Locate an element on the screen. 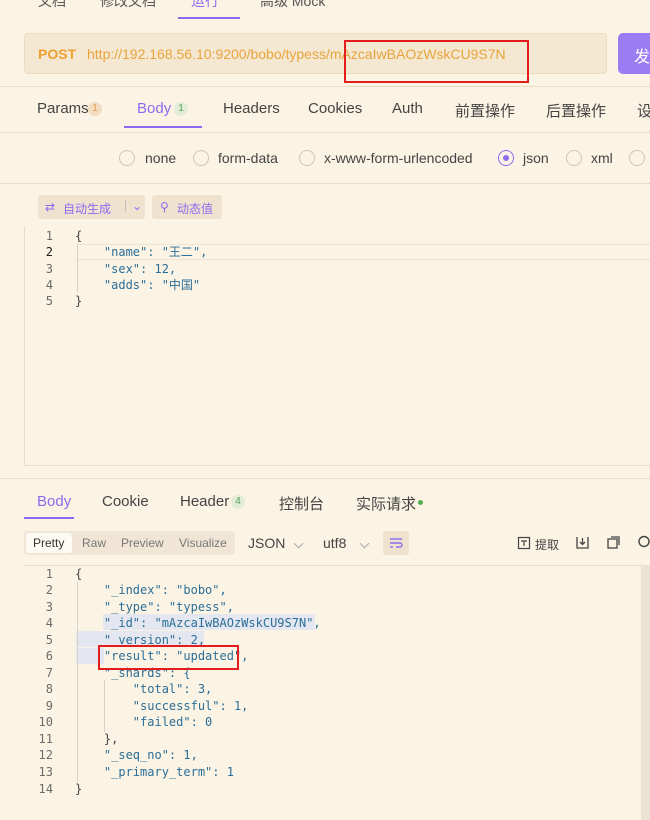 This screenshot has width=650, height=820. view-mode-visualize: Visualize is located at coordinates (203, 543).